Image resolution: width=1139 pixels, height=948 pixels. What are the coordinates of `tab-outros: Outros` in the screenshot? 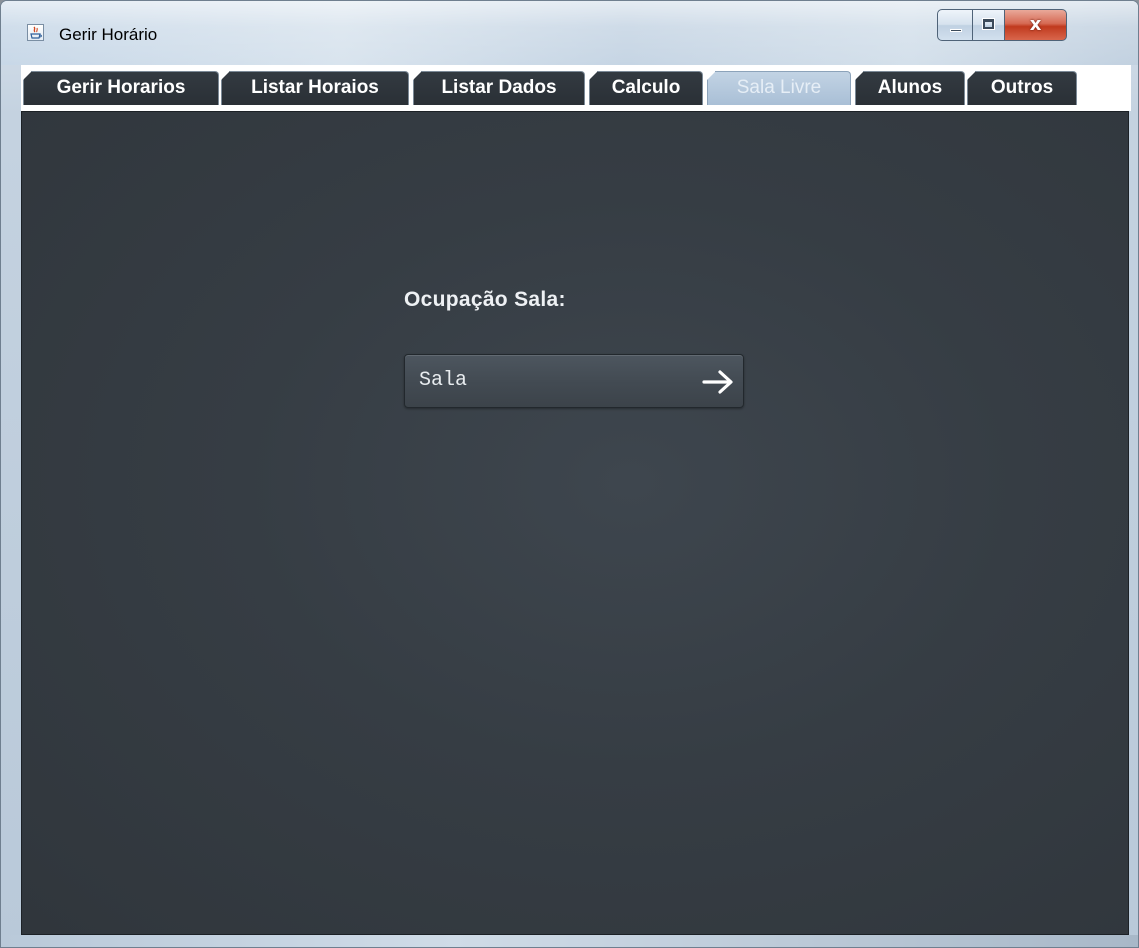 It's located at (1022, 88).